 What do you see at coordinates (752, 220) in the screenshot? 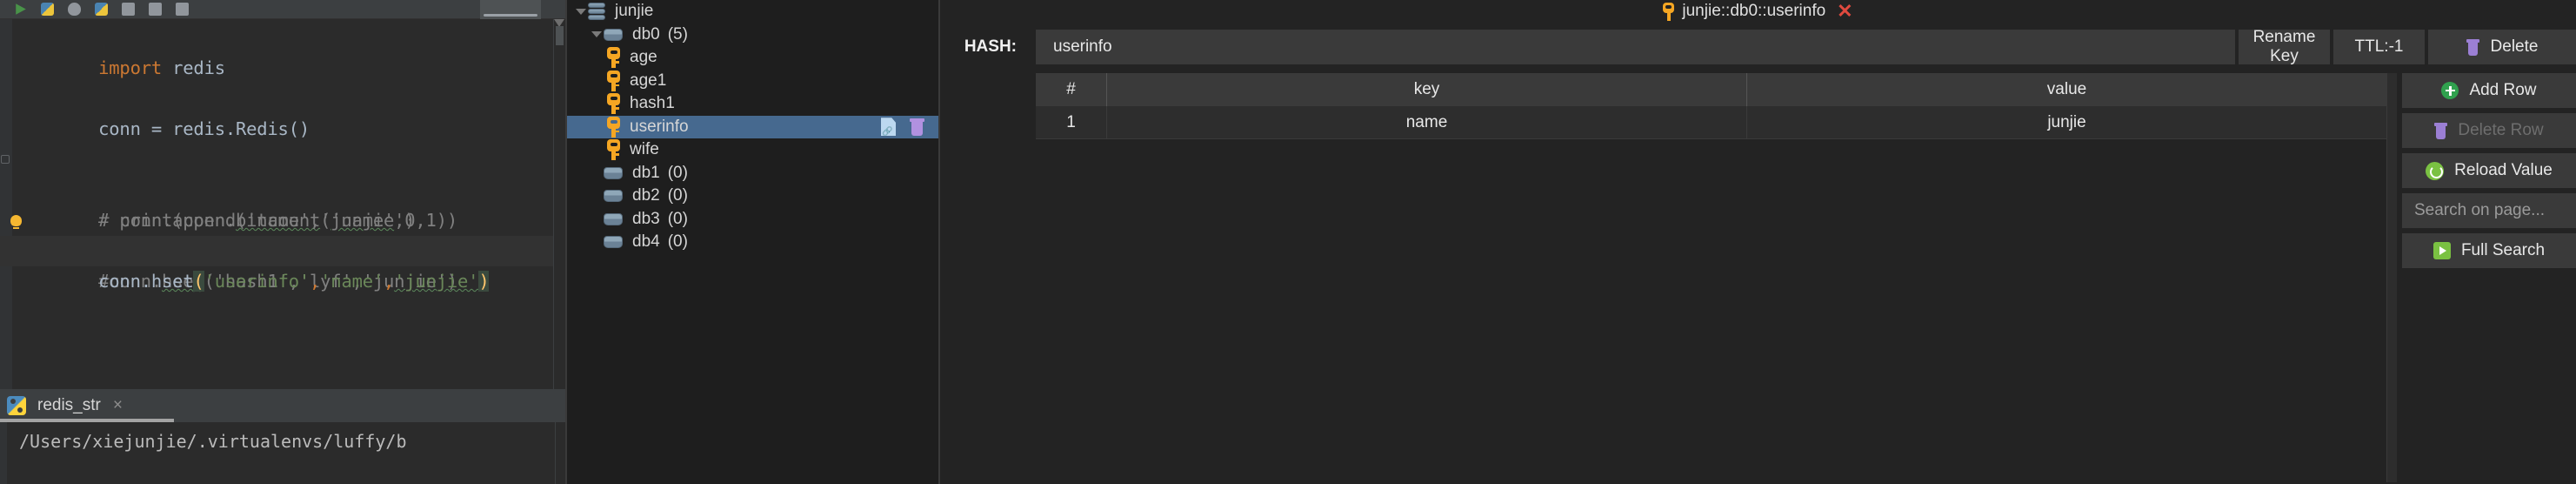
I see `tree-item-db3: db3 (0)` at bounding box center [752, 220].